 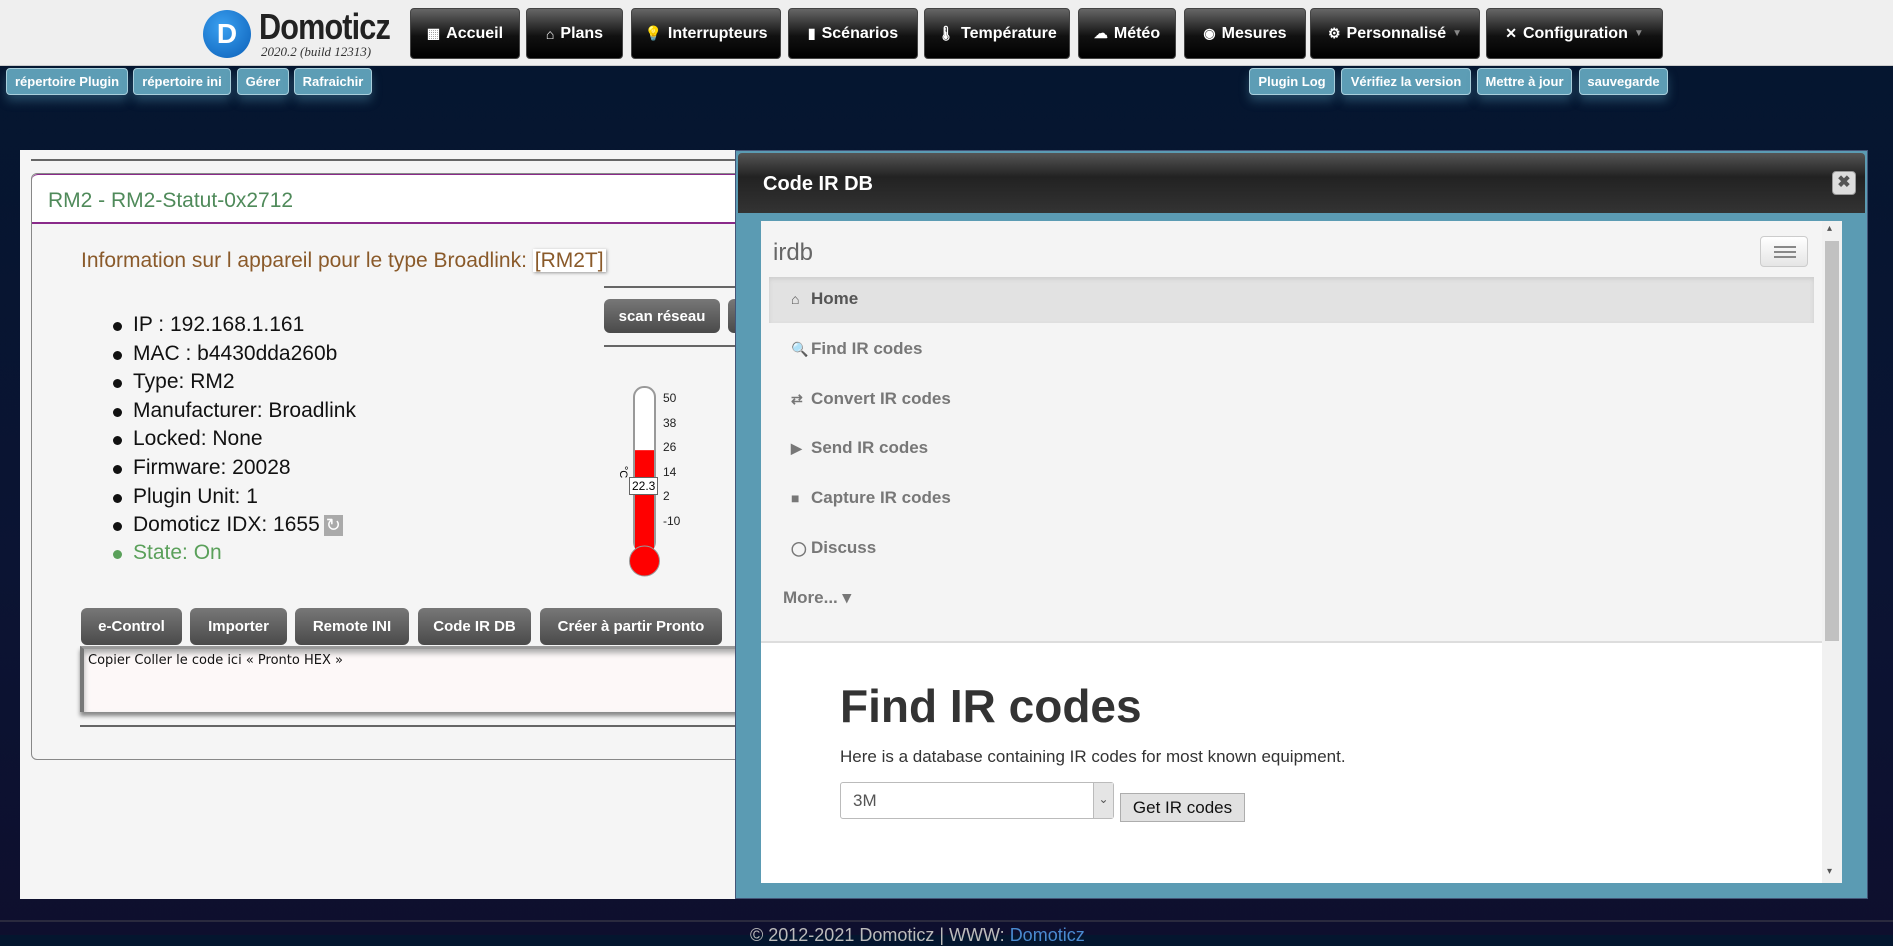 I want to click on scan-network-button: scan réseau, so click(x=662, y=316).